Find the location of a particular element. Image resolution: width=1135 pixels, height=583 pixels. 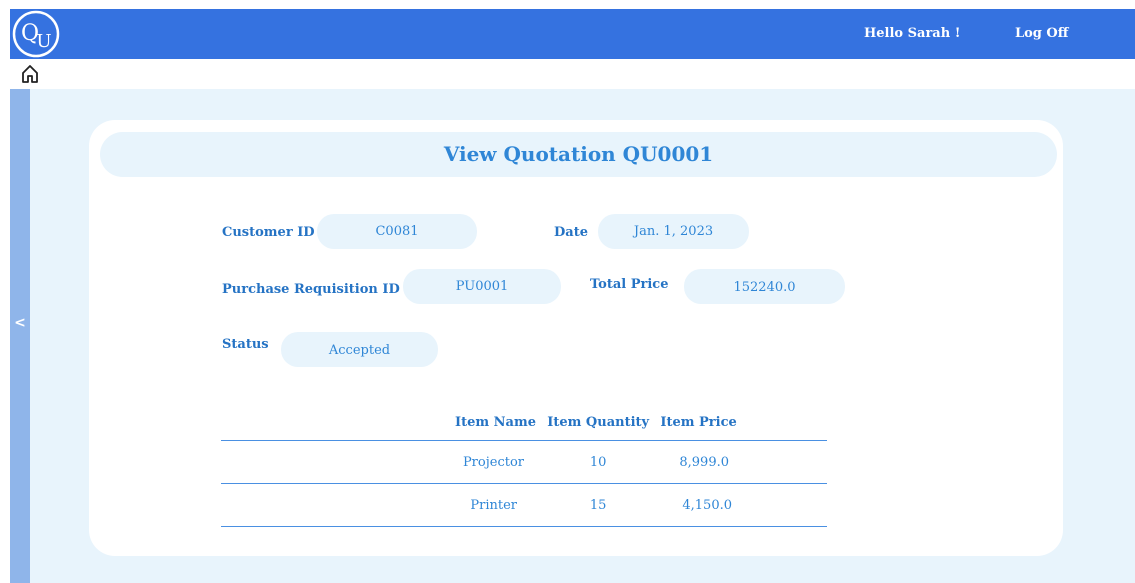

table-row: Projector 10 8,999.0 is located at coordinates (524, 462).